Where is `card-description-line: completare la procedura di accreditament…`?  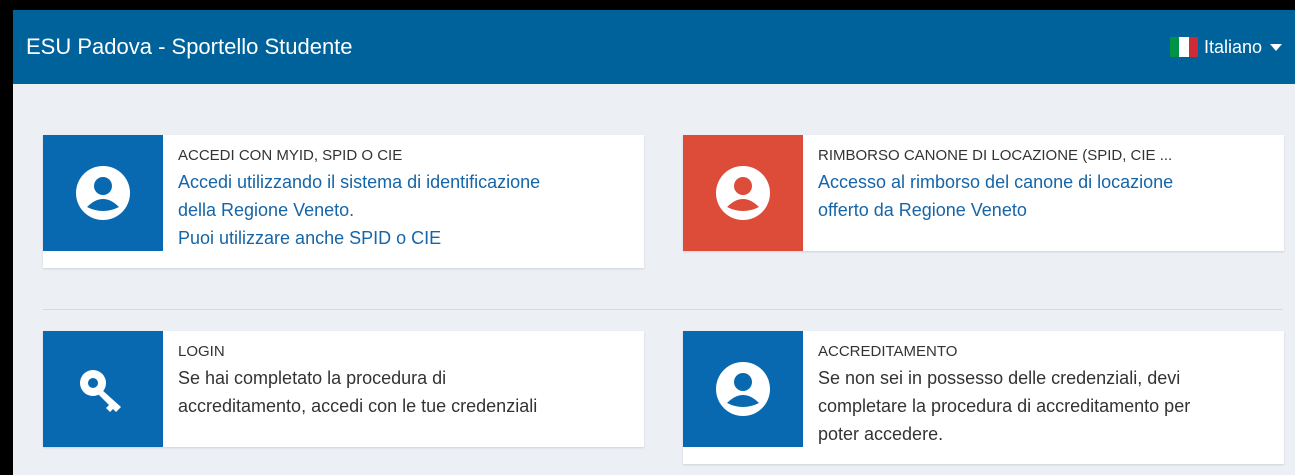
card-description-line: completare la procedura di accreditament… is located at coordinates (1004, 406).